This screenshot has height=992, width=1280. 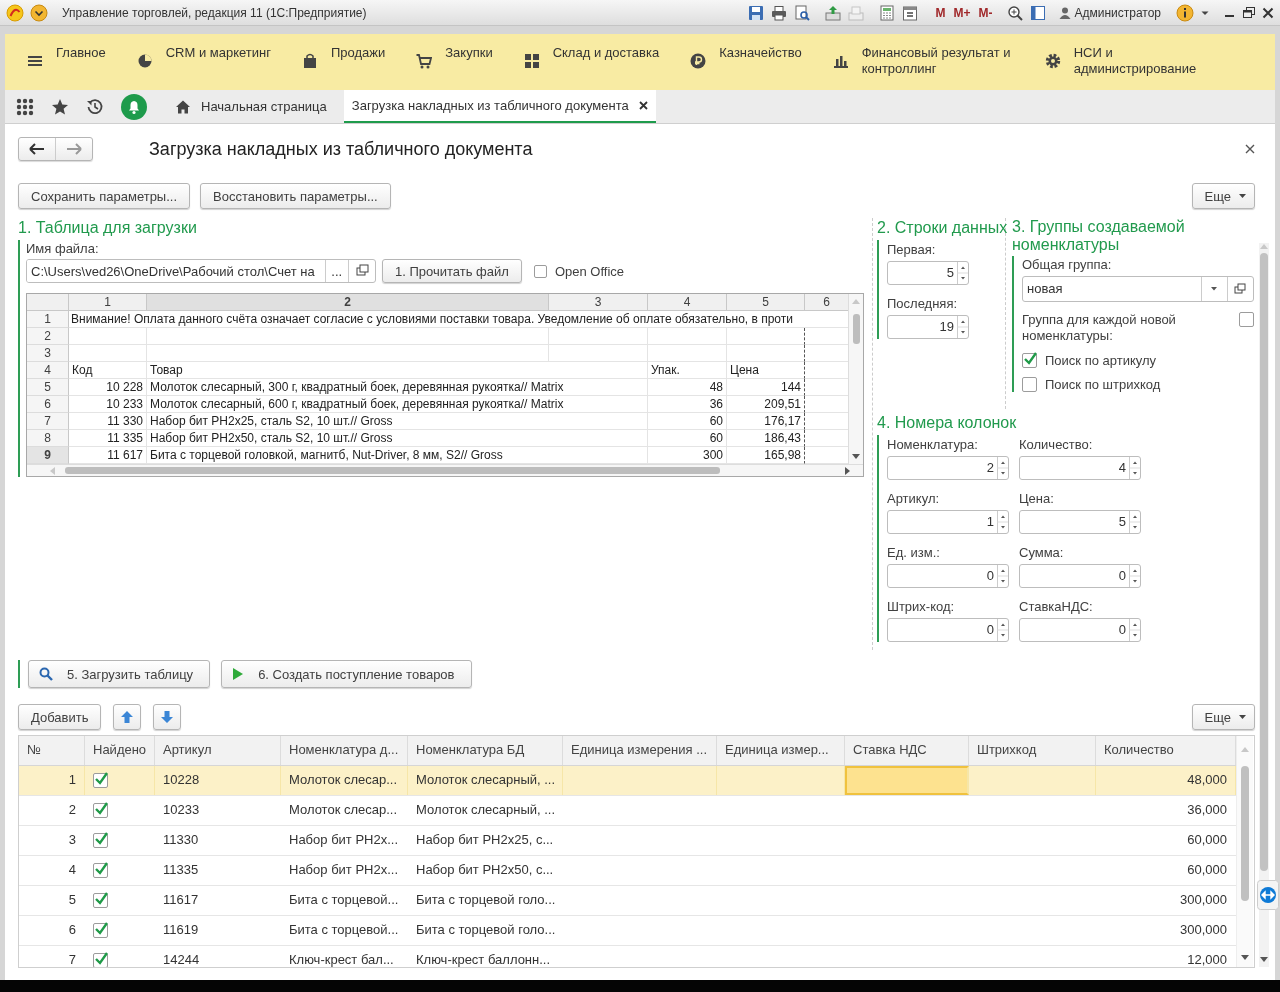 What do you see at coordinates (746, 57) in the screenshot?
I see `section-link: Казначейство` at bounding box center [746, 57].